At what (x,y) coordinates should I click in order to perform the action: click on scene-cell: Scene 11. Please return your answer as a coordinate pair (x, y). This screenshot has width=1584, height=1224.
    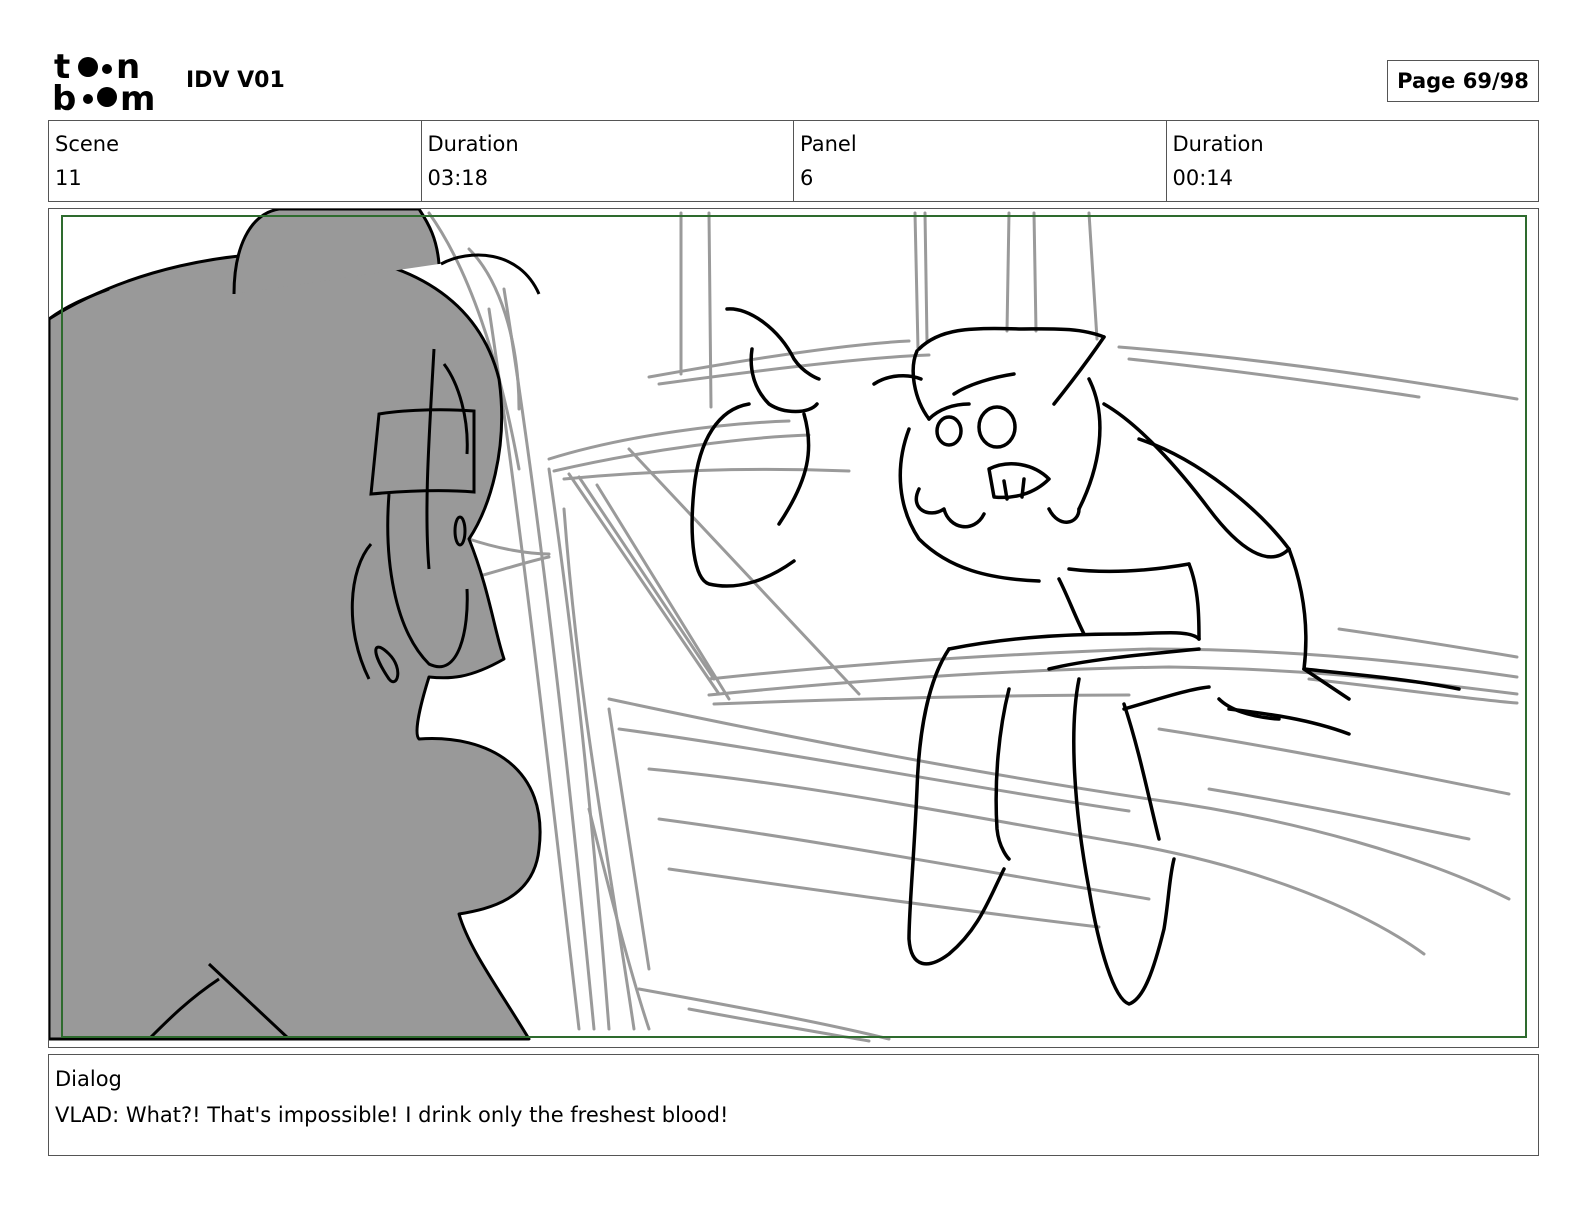
    Looking at the image, I should click on (235, 161).